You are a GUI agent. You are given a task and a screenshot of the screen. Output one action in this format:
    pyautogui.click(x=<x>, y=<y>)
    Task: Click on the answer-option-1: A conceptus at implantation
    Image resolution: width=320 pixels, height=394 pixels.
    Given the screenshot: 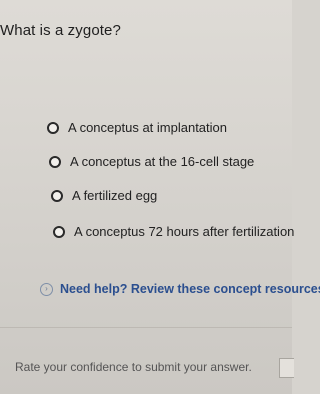 What is the action you would take?
    pyautogui.click(x=137, y=127)
    